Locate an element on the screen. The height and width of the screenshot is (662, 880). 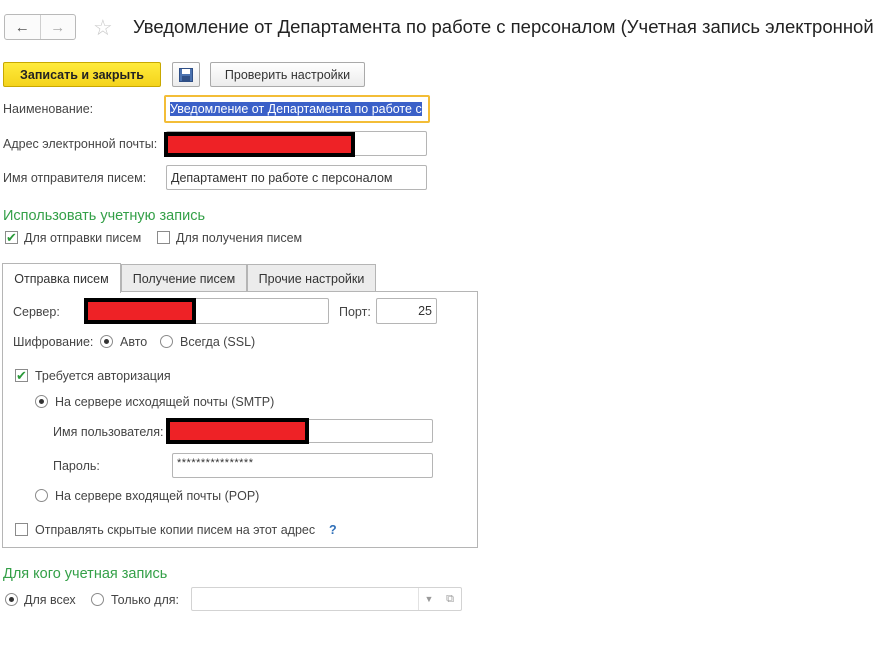
auth-required-checkbox: ✔ is located at coordinates (21, 375).